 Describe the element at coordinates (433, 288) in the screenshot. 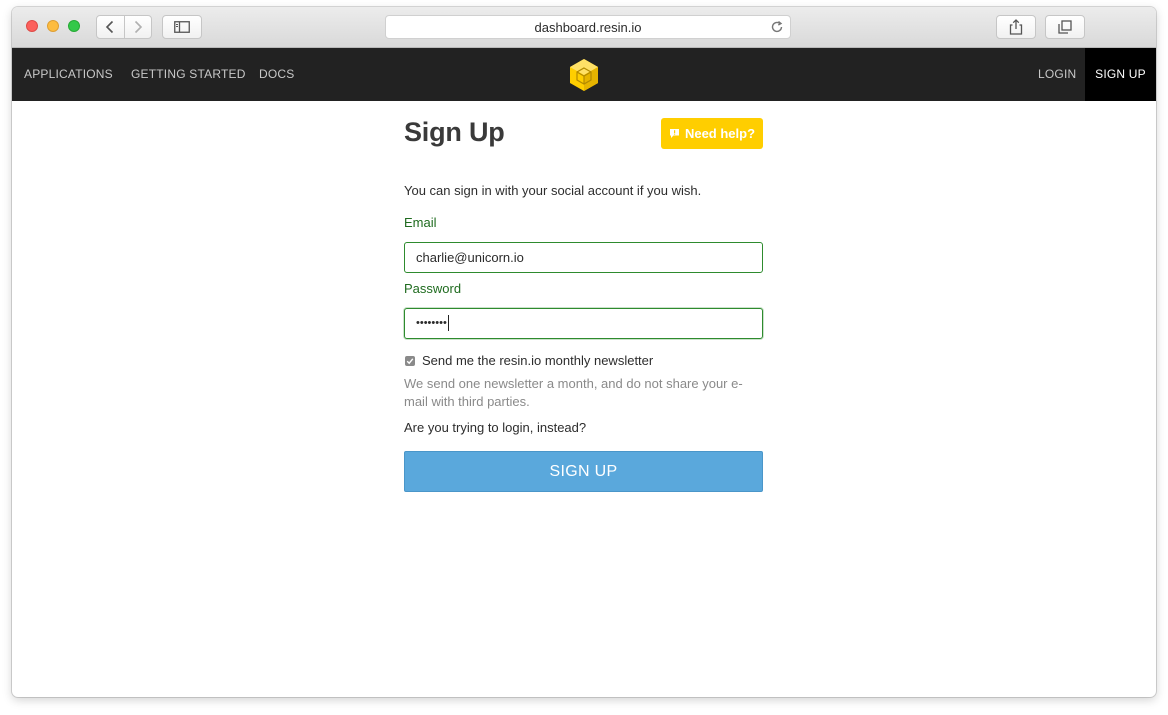

I see `password-label: Password` at that location.